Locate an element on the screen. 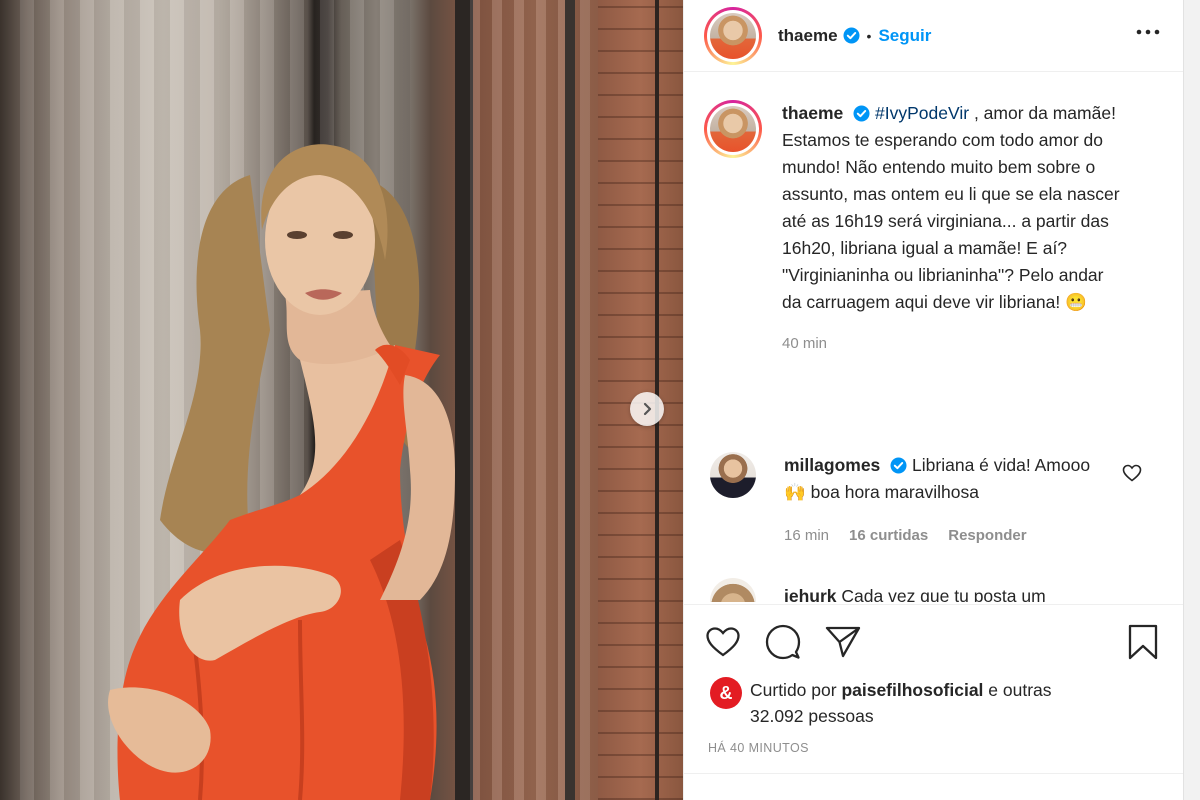 The image size is (1200, 800). save-button is located at coordinates (1143, 642).